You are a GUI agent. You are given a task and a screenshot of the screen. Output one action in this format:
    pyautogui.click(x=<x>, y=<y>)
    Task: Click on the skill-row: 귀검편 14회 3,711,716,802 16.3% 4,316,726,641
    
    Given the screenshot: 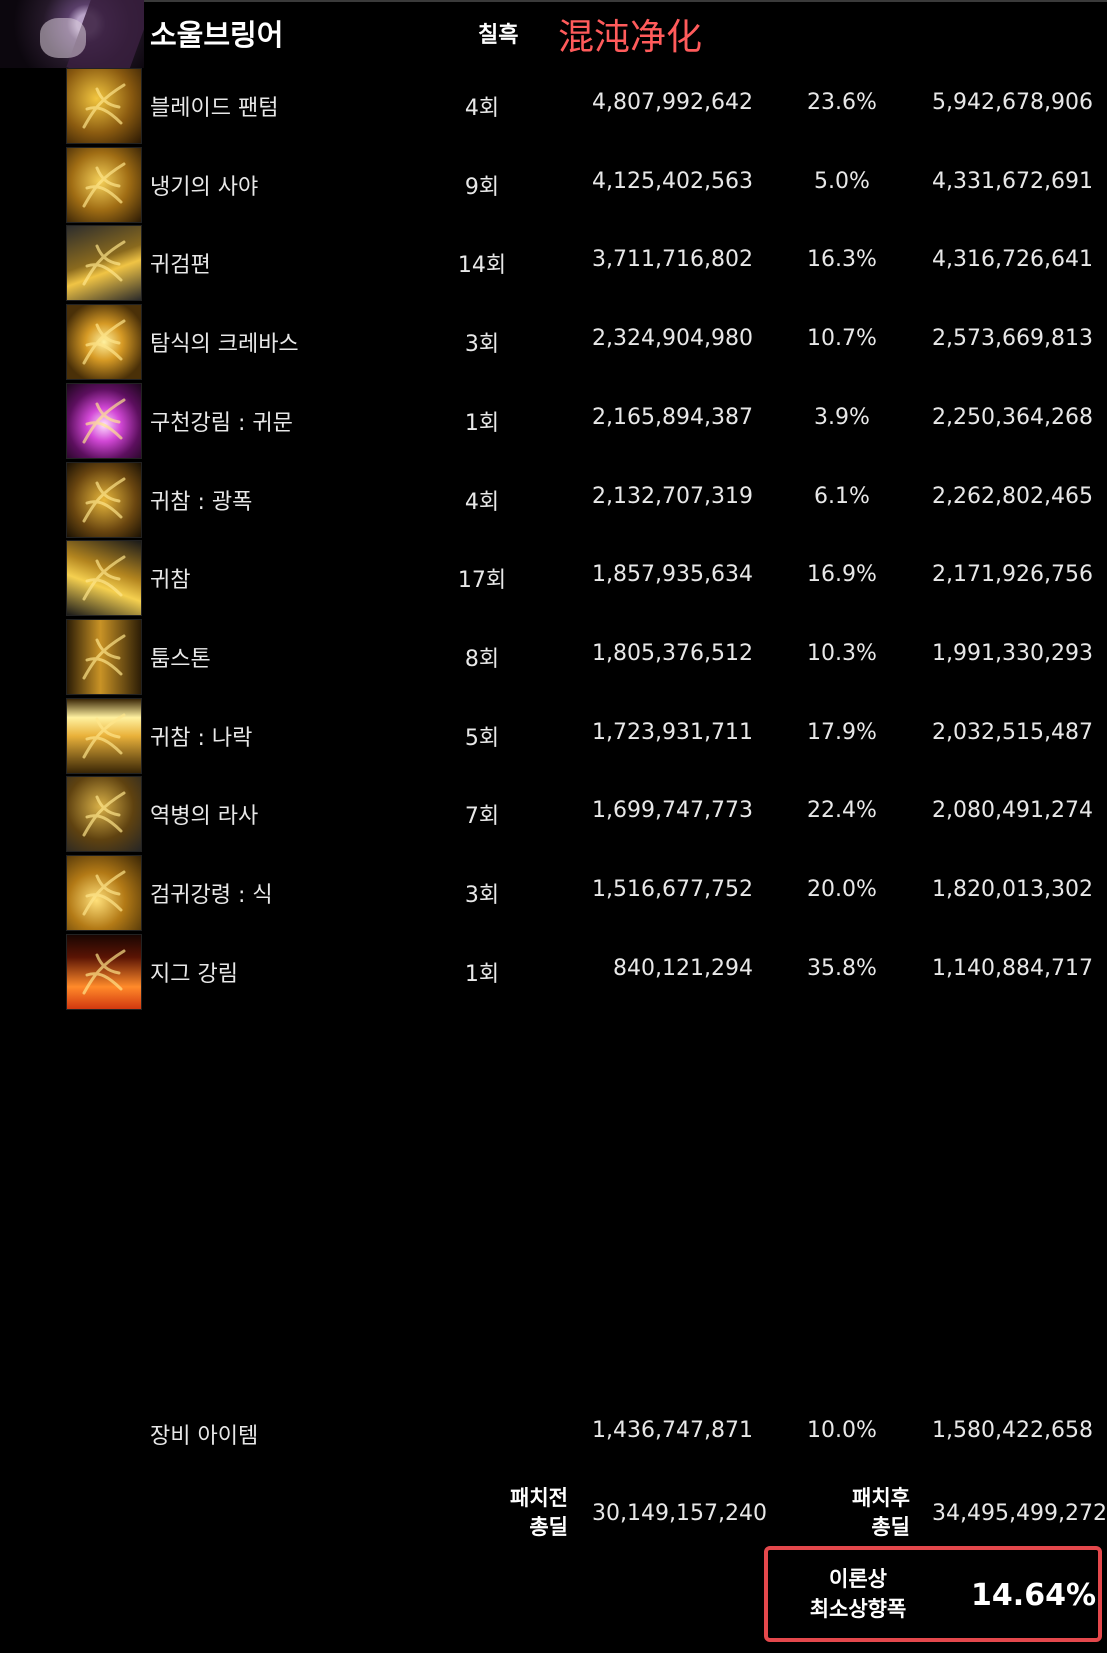 What is the action you would take?
    pyautogui.click(x=553, y=264)
    